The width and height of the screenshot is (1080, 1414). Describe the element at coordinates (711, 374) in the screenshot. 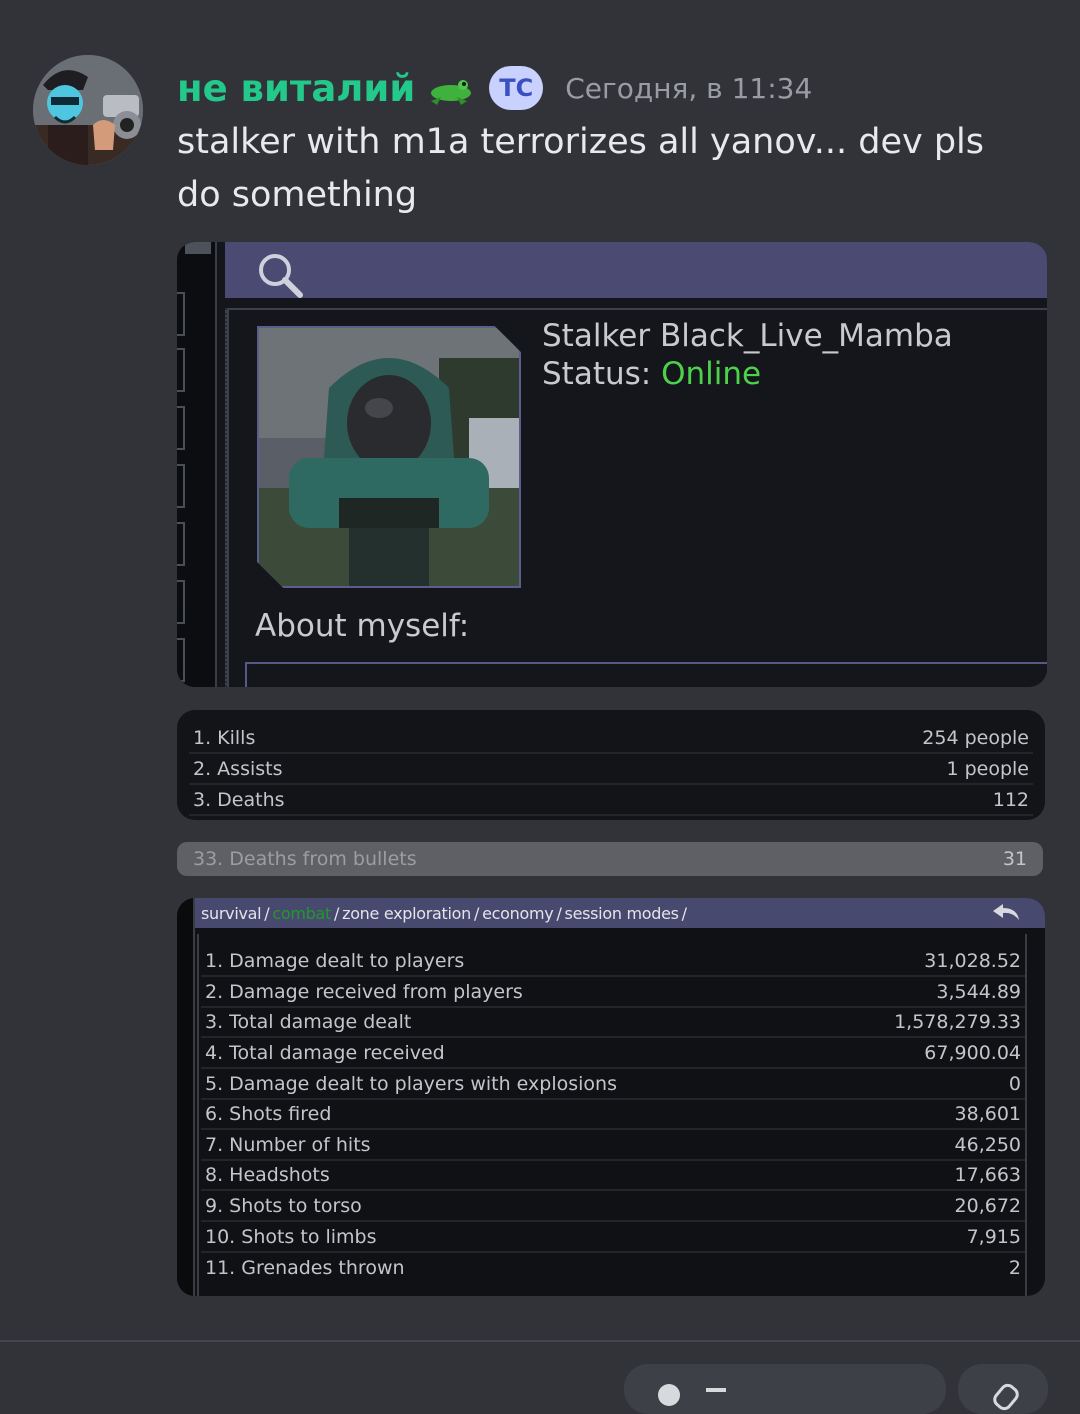

I see `status-value: Online` at that location.